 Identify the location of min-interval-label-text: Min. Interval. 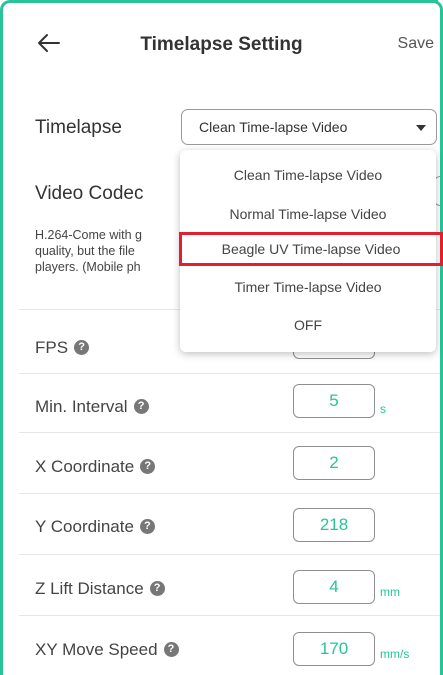
(81, 406).